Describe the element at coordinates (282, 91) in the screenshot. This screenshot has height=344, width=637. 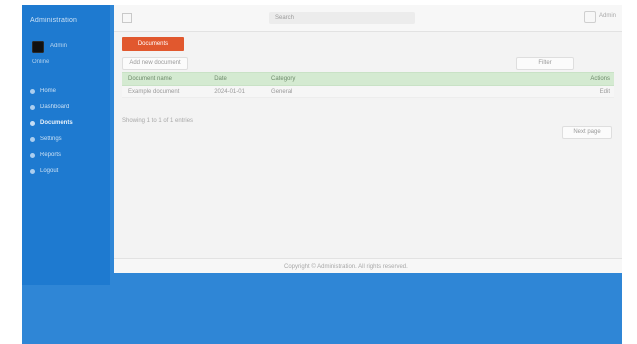
I see `table-cell: General` at that location.